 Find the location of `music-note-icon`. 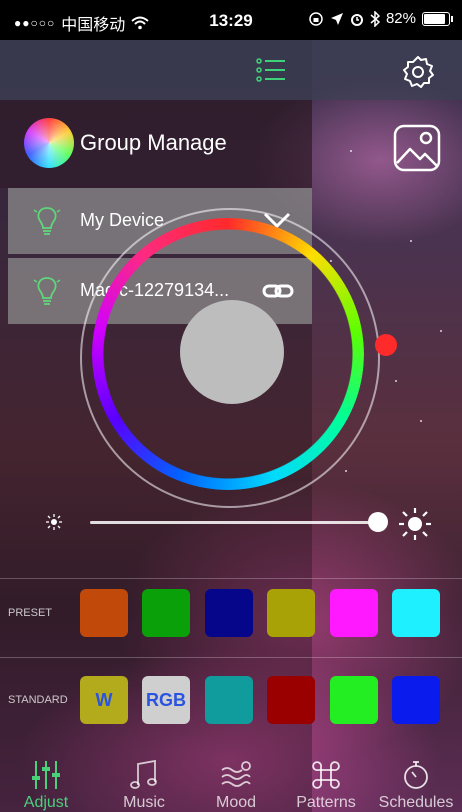

music-note-icon is located at coordinates (143, 774).